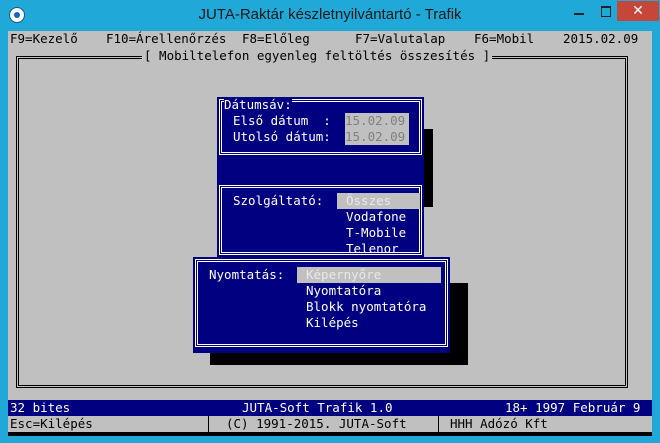 The width and height of the screenshot is (660, 443). What do you see at coordinates (247, 274) in the screenshot?
I see `print-label: Nyomtatás:` at bounding box center [247, 274].